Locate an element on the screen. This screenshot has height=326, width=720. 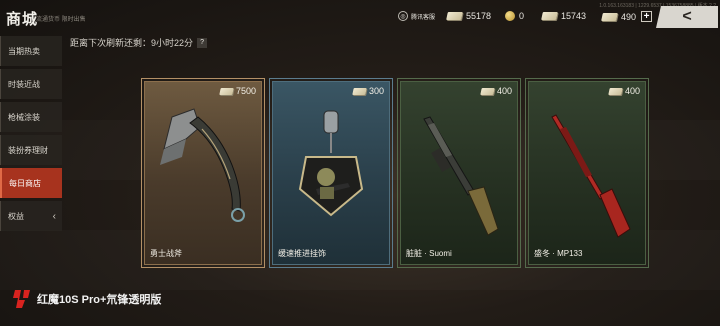
sidebar-item-melee: 时装近战 is located at coordinates (31, 84).